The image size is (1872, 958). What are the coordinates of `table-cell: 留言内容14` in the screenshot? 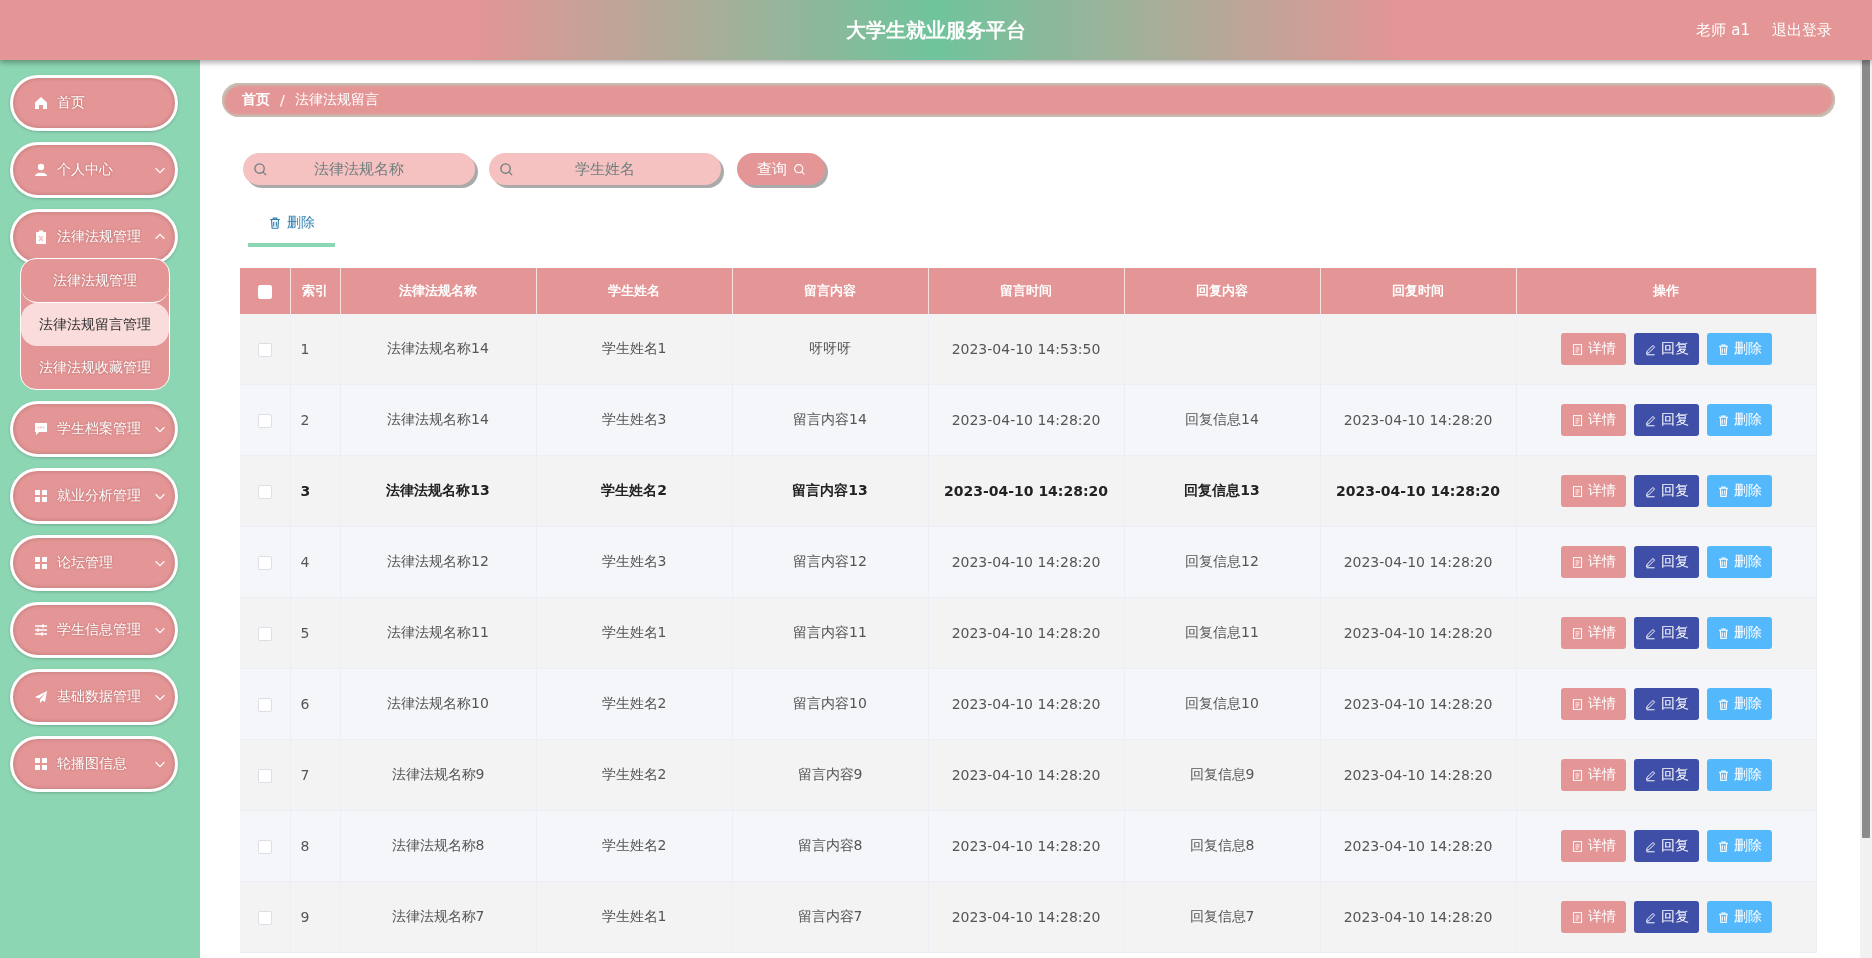 It's located at (830, 420).